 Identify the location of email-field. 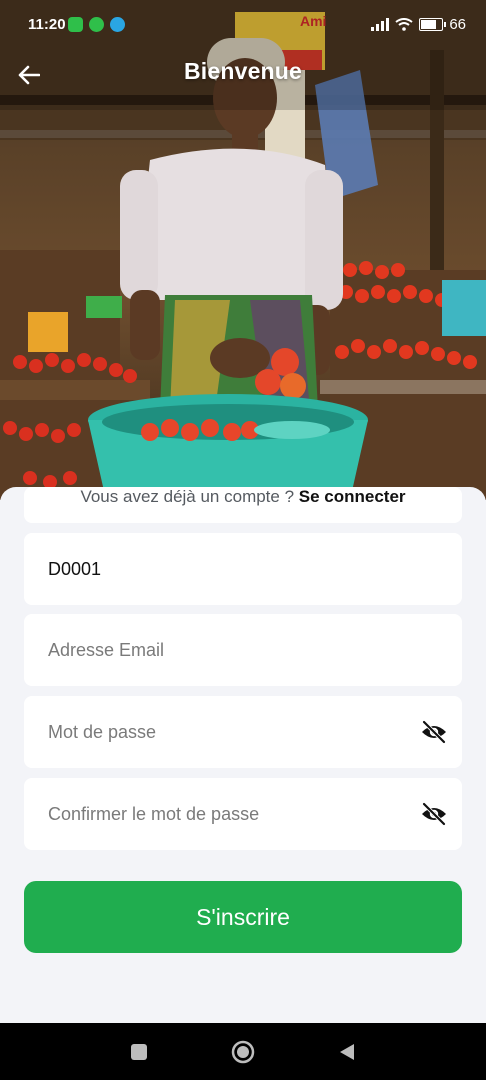
(243, 650).